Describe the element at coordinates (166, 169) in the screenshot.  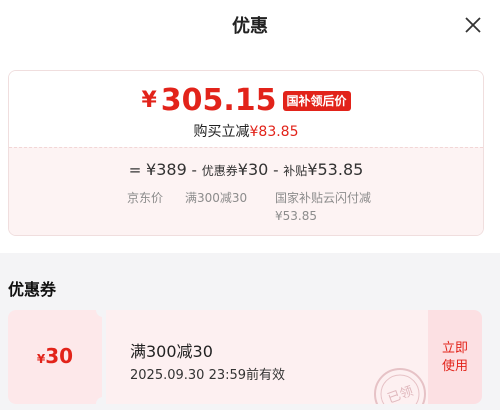
I see `base-price: ¥389` at that location.